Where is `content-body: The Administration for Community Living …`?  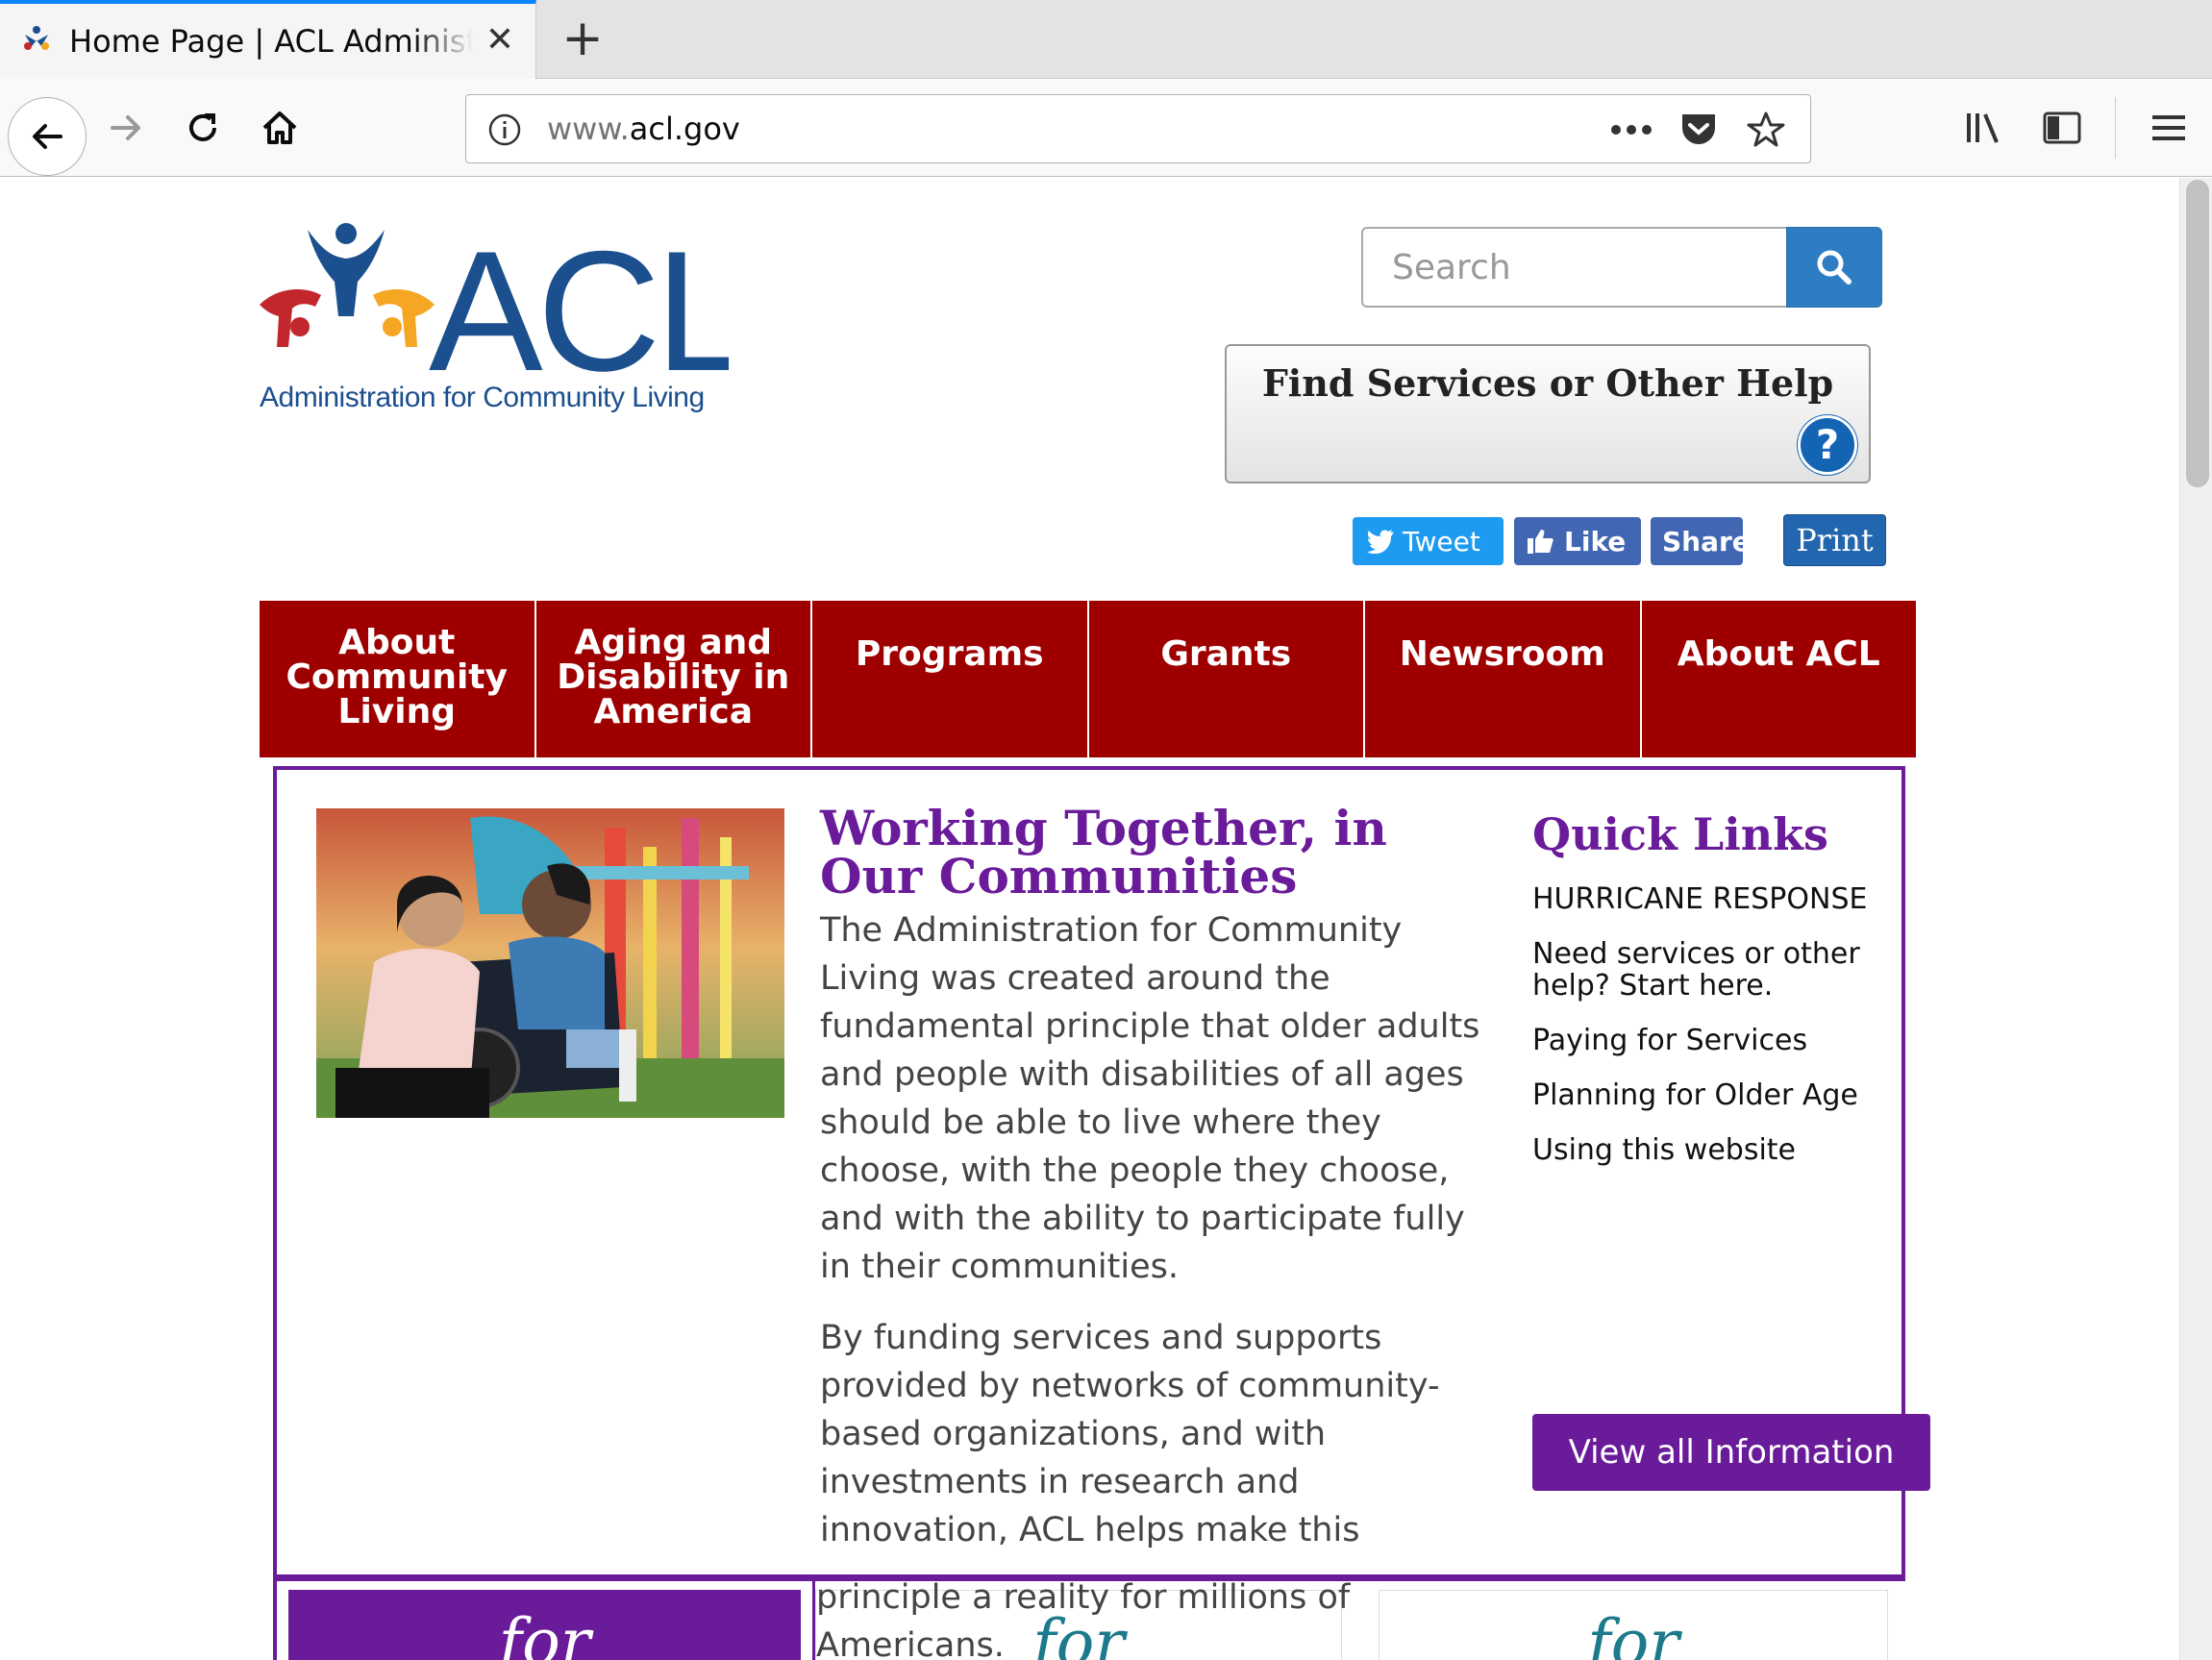
content-body: The Administration for Community Living … is located at coordinates (1152, 1241).